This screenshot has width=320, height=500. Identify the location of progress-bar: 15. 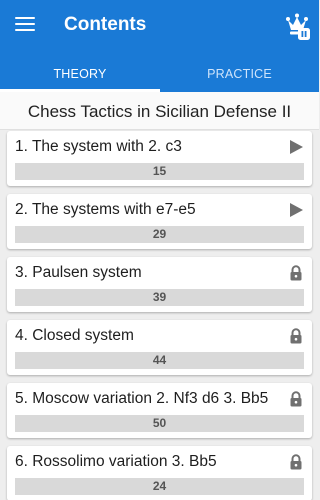
(159, 171).